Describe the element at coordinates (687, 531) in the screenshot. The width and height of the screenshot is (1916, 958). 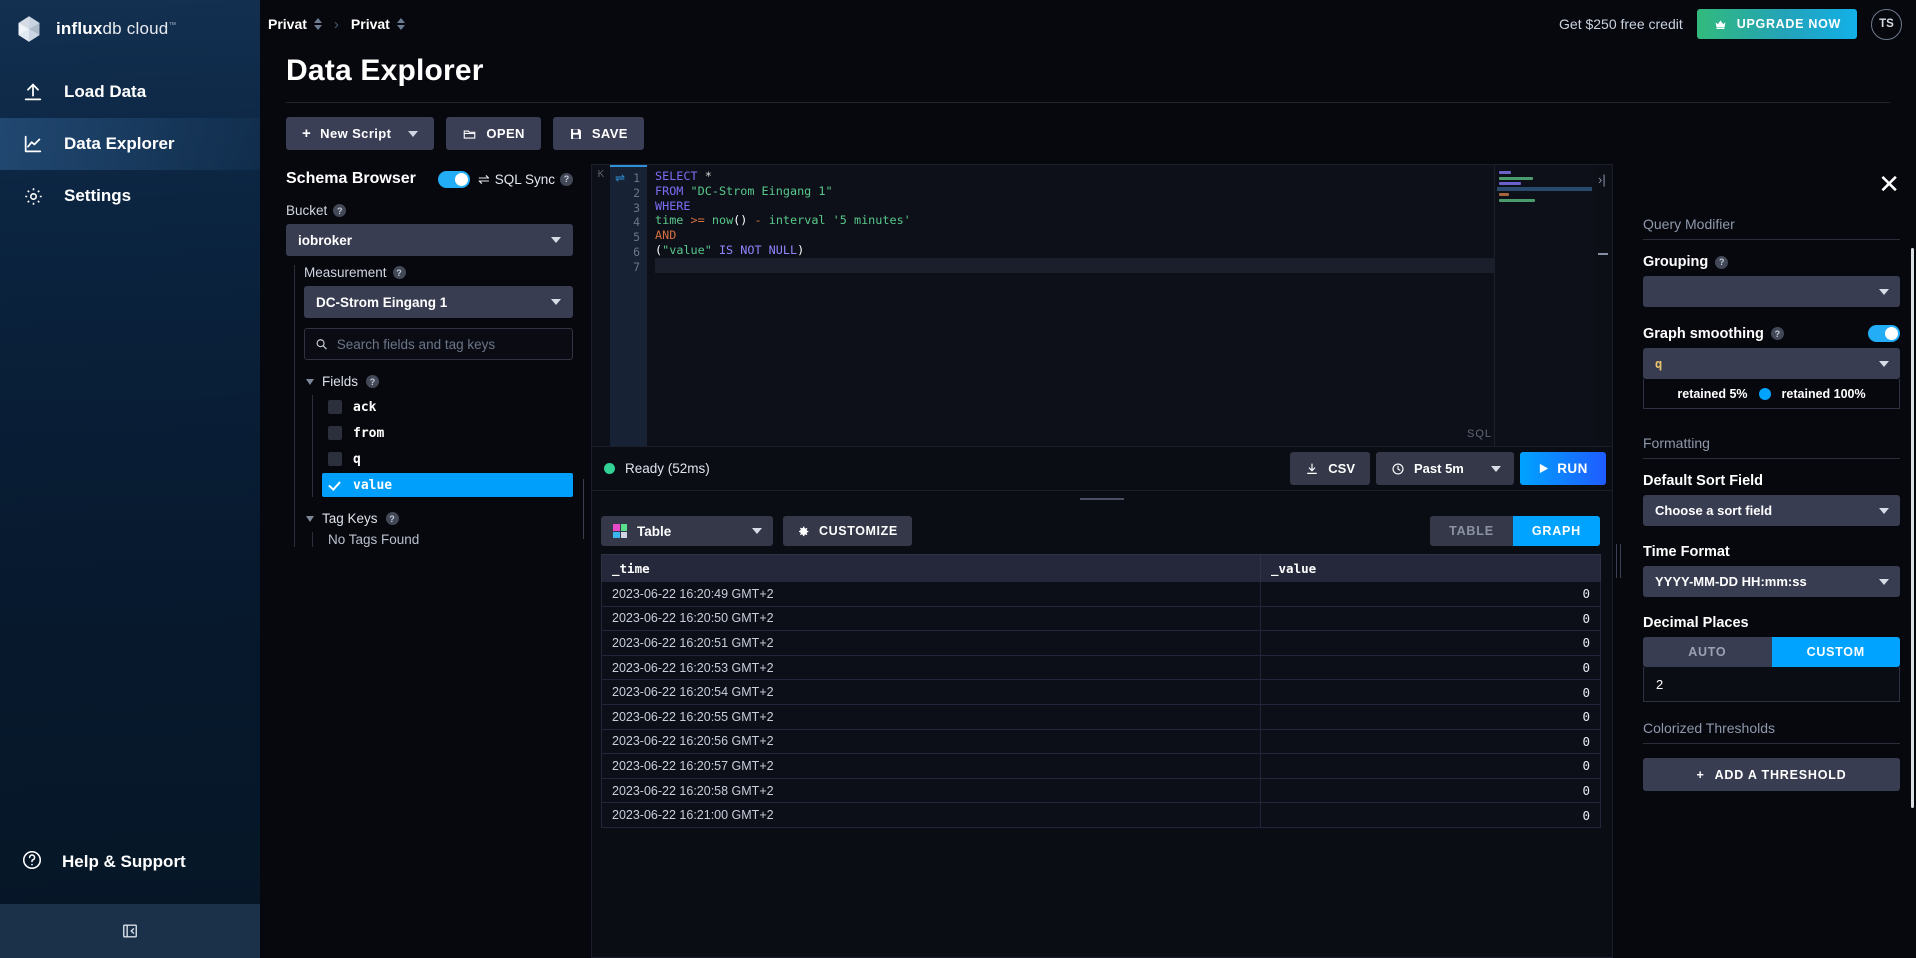
I see `visualization-type-dropdown: Table` at that location.